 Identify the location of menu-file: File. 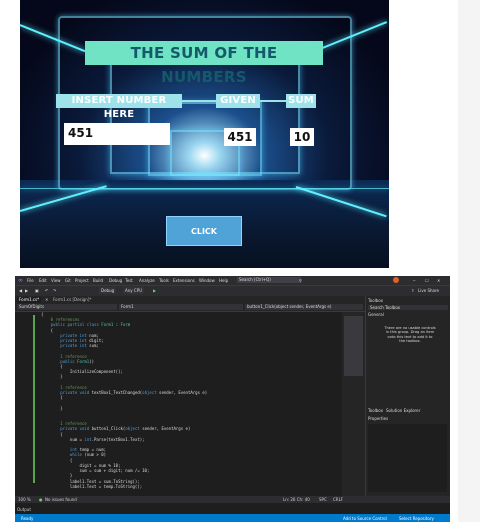
(30, 280).